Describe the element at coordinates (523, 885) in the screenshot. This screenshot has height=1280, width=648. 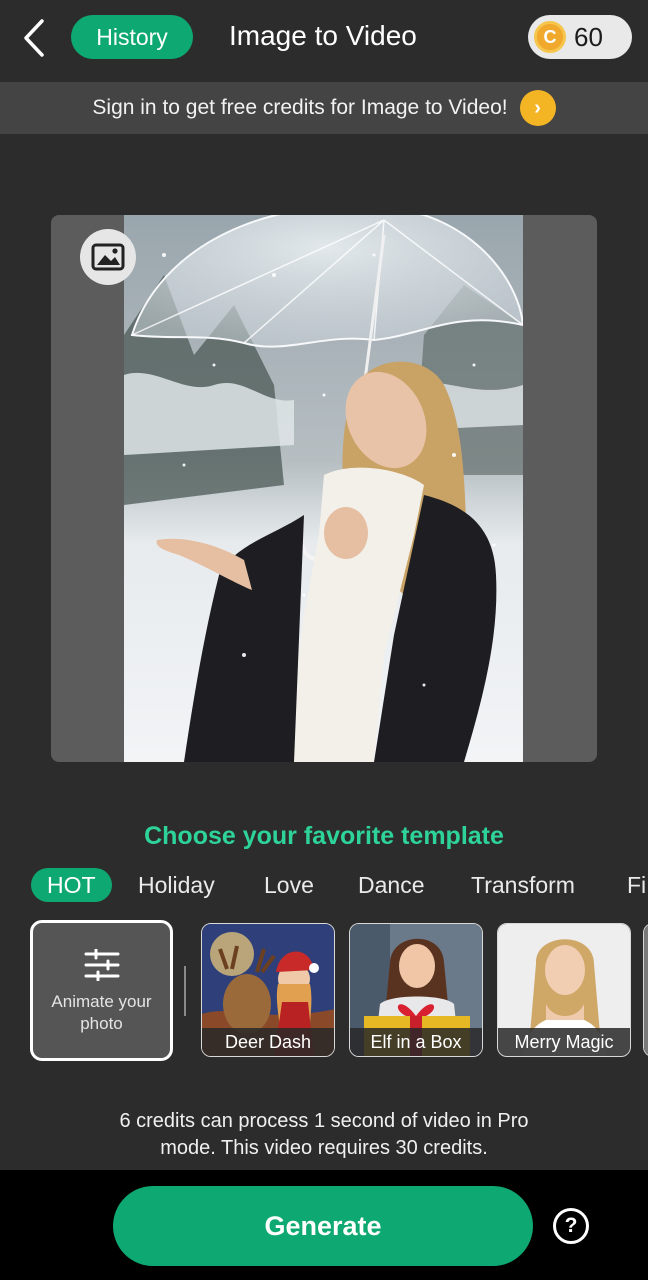
I see `tab-transform: Transform` at that location.